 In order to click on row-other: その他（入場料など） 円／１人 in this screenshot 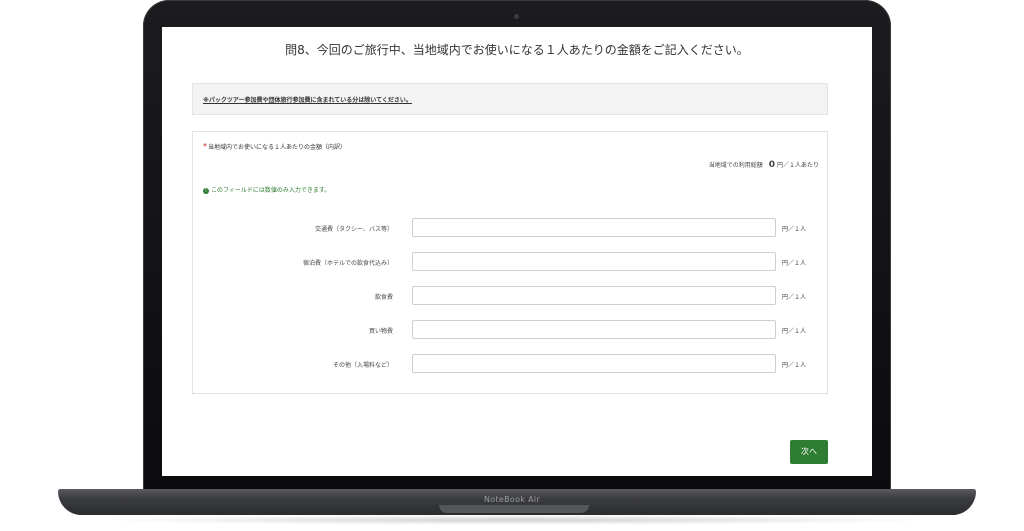, I will do `click(511, 364)`.